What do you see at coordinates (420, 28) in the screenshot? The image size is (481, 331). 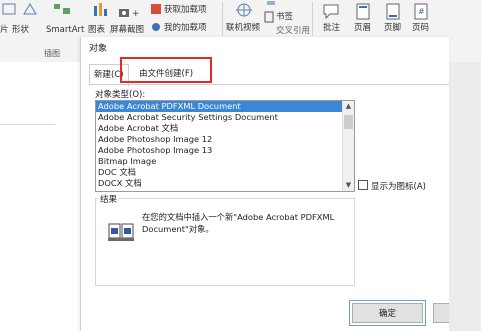 I see `page-number-label: 页码` at bounding box center [420, 28].